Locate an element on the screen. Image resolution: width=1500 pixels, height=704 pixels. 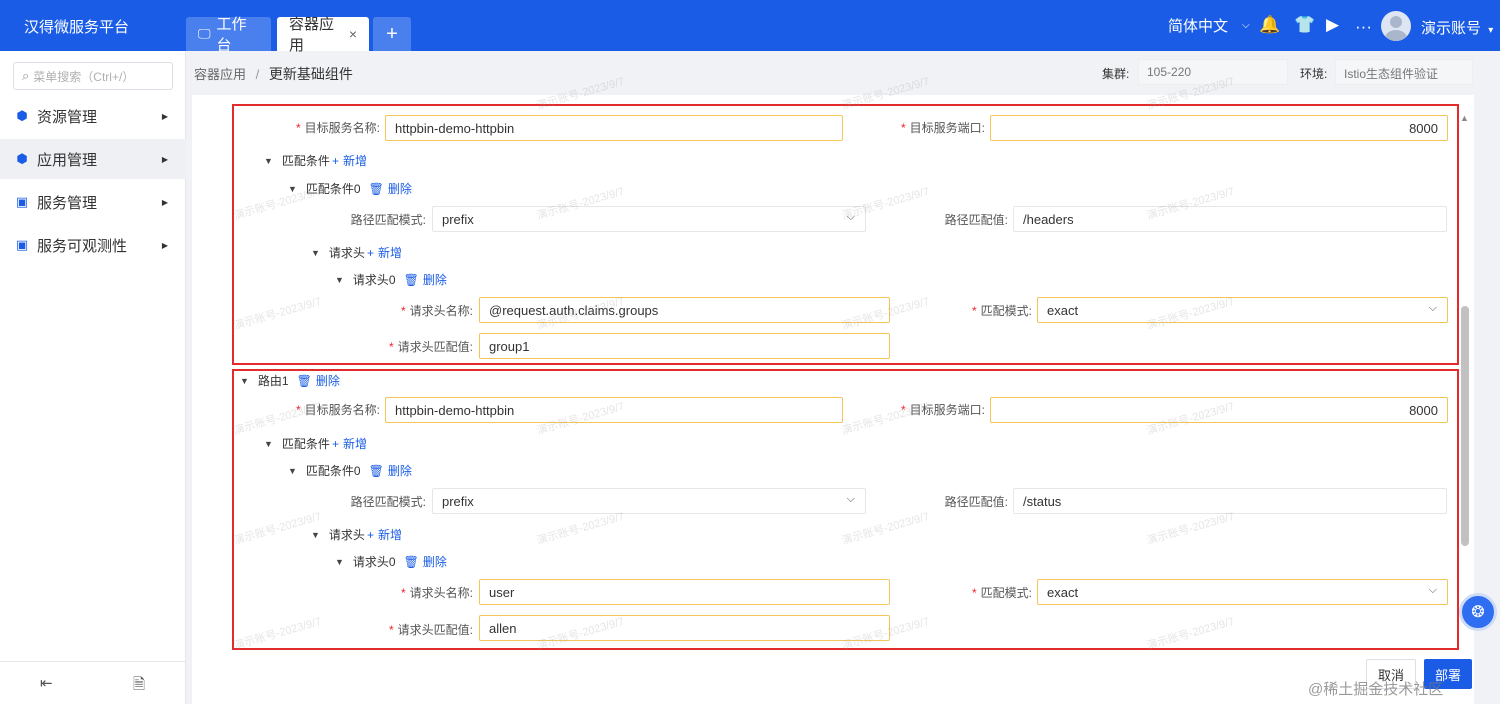
cluster-label: 集群: is located at coordinates (1116, 74).